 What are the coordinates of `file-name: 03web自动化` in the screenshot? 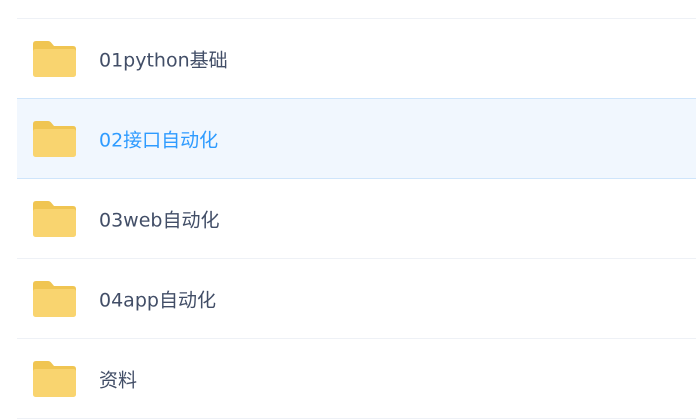 It's located at (159, 218).